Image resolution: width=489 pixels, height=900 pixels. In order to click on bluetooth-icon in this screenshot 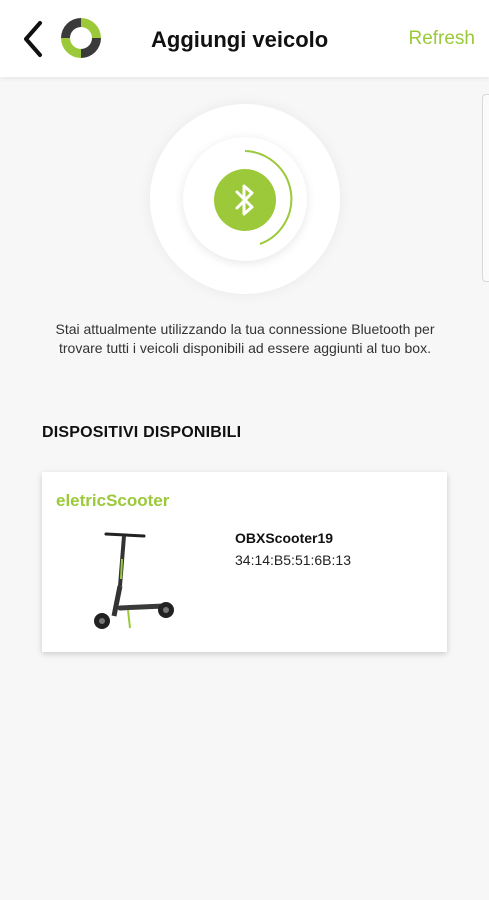, I will do `click(244, 200)`.